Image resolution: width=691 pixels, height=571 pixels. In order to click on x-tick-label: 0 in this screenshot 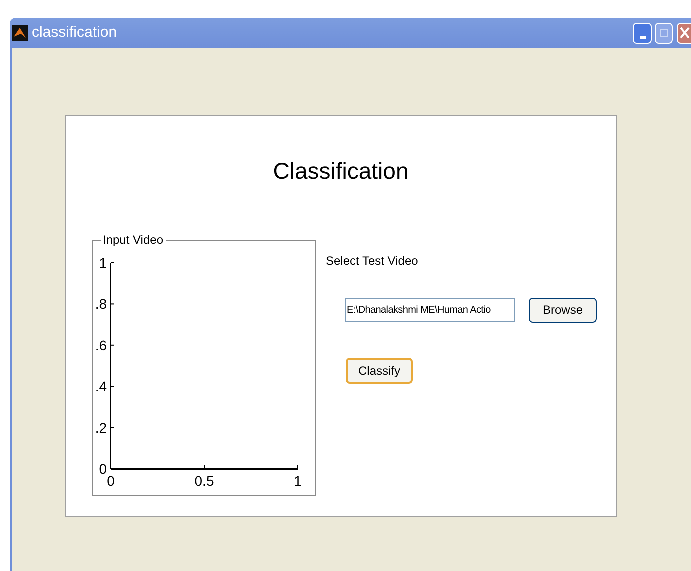, I will do `click(111, 480)`.